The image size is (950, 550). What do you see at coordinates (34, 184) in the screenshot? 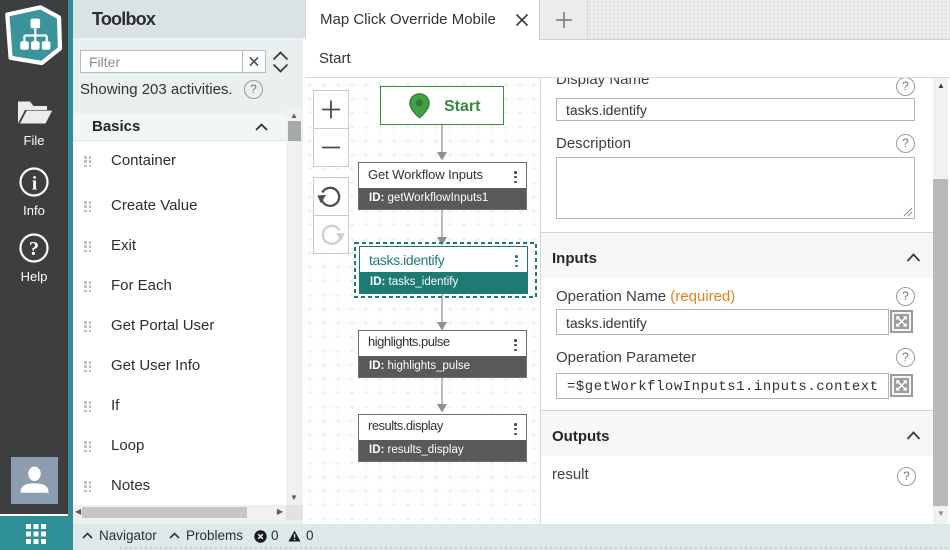
I see `svg-text: i` at bounding box center [34, 184].